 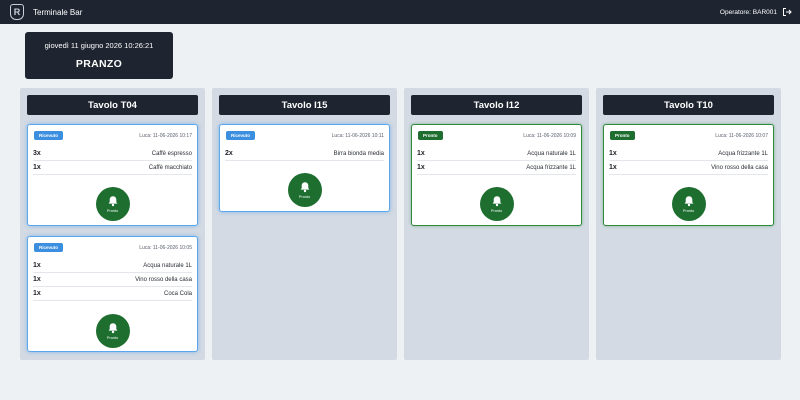 What do you see at coordinates (99, 55) in the screenshot?
I see `shift-panel: giovedì 11 giugno 2026 10:26:21 PRANZO` at bounding box center [99, 55].